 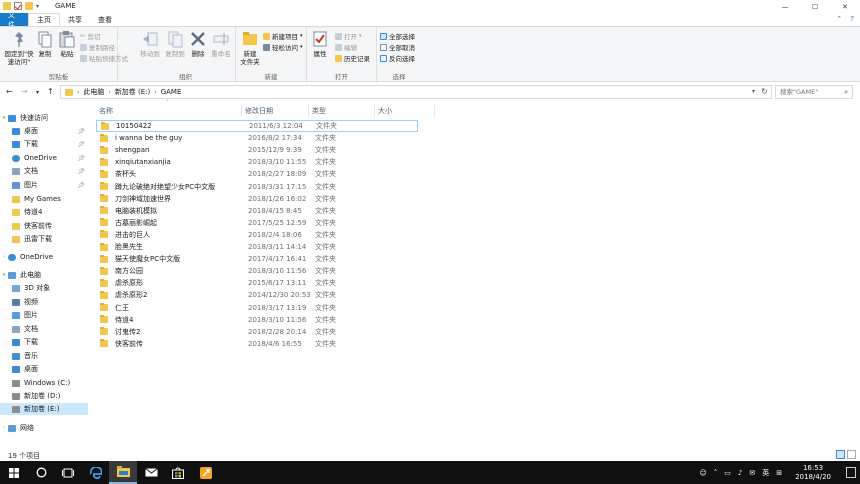 What do you see at coordinates (851, 454) in the screenshot?
I see `large-icons-view-icon` at bounding box center [851, 454].